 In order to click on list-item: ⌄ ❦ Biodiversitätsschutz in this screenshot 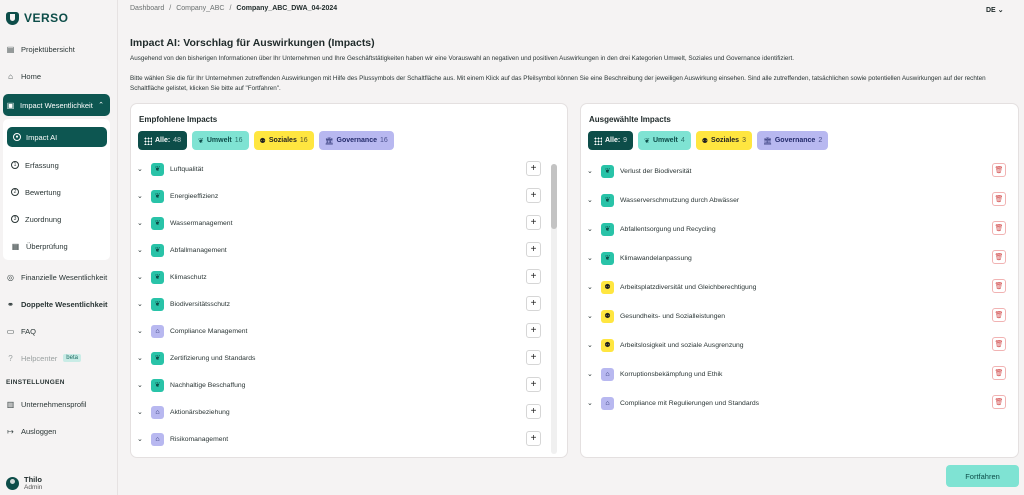, I will do `click(183, 304)`.